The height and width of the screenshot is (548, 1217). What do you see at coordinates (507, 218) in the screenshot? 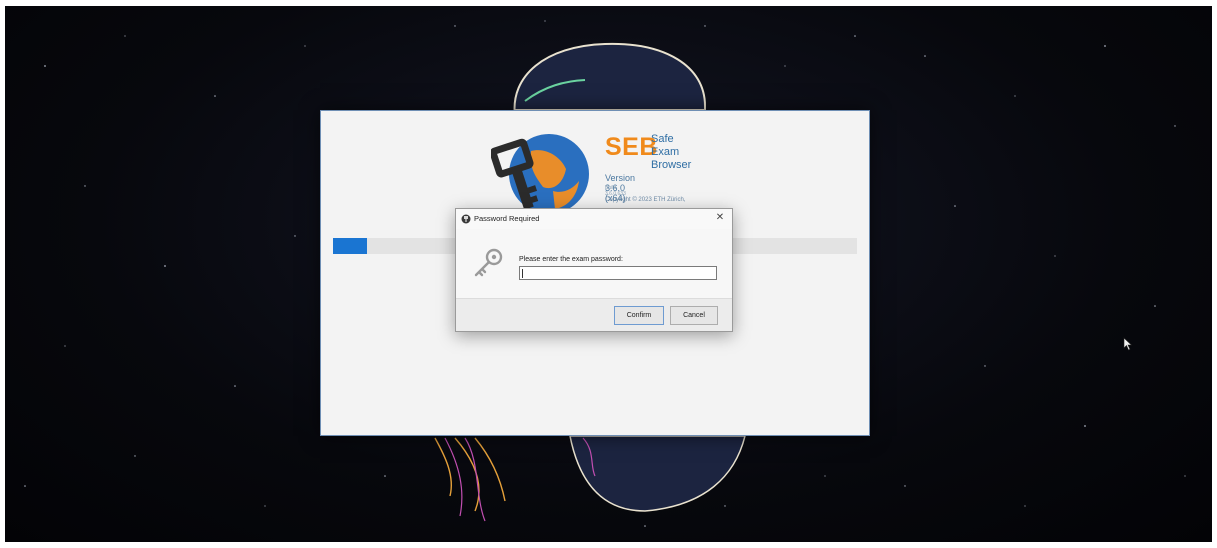
I see `dialog-title: Password Required` at bounding box center [507, 218].